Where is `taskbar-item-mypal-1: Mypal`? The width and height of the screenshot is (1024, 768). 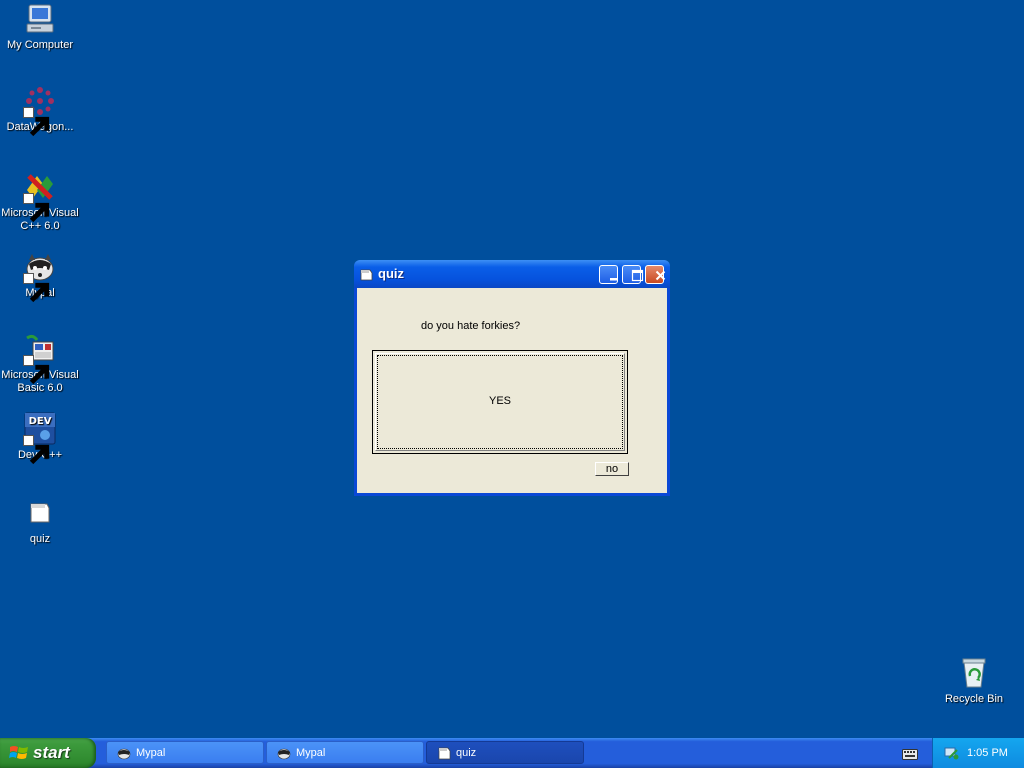 taskbar-item-mypal-1: Mypal is located at coordinates (185, 752).